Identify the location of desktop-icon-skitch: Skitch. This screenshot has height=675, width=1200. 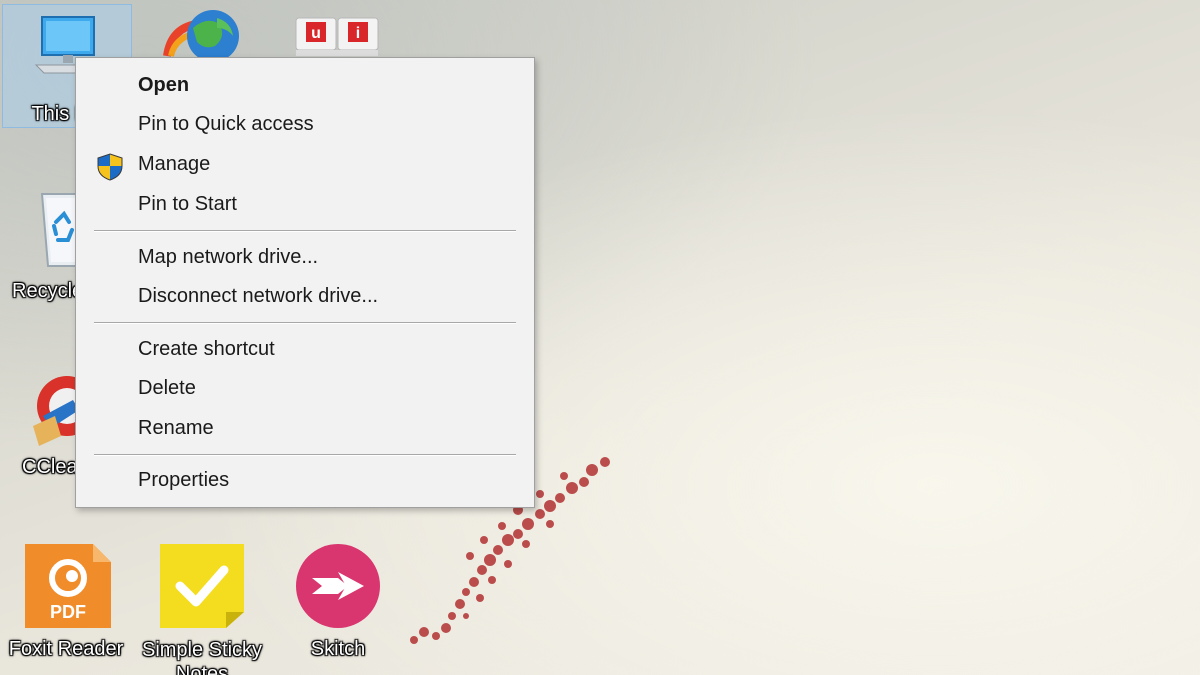
(338, 601).